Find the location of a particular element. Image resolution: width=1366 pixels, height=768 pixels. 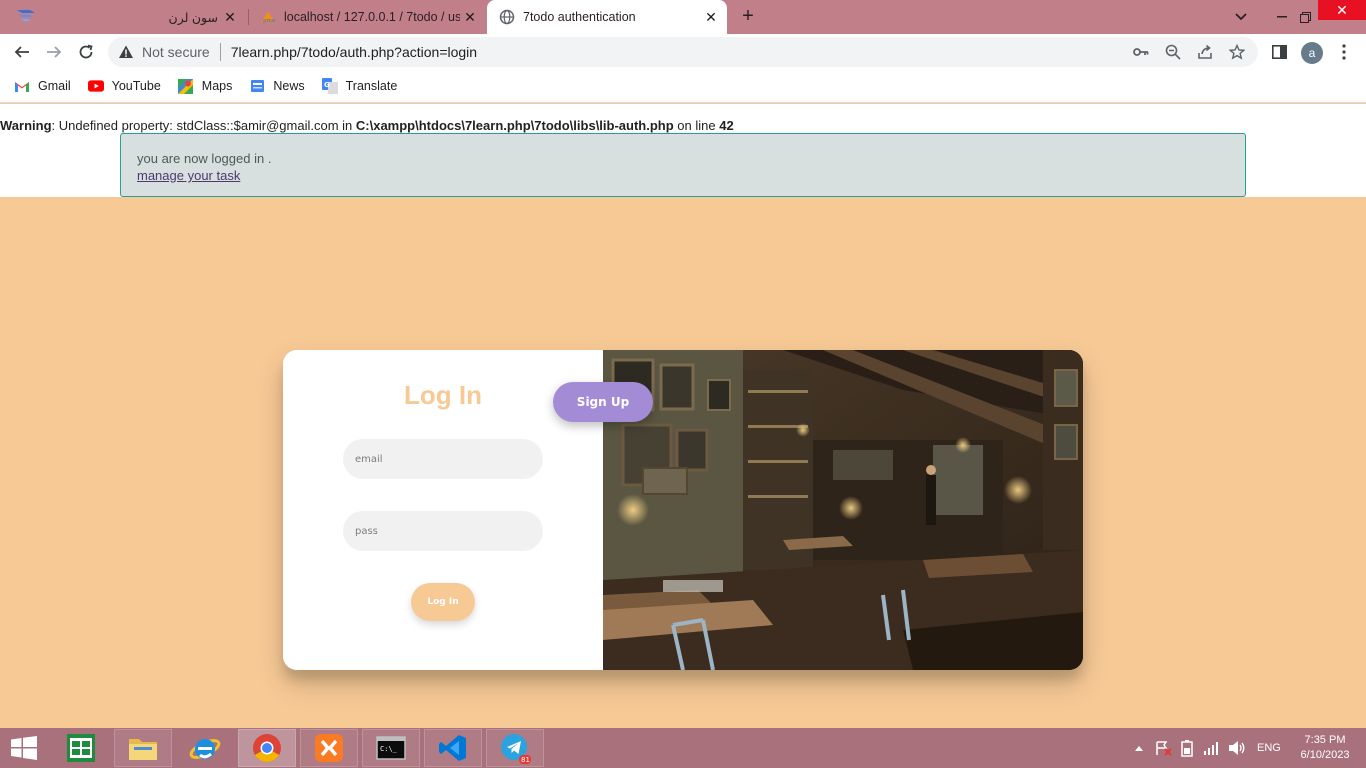

bookmark-maps: Maps is located at coordinates (205, 86).